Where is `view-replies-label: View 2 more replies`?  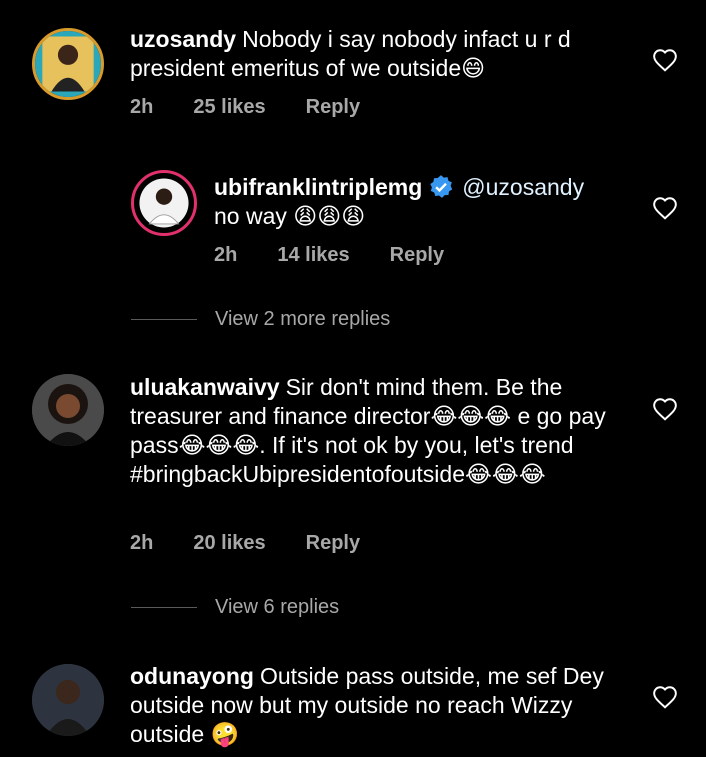 view-replies-label: View 2 more replies is located at coordinates (302, 319).